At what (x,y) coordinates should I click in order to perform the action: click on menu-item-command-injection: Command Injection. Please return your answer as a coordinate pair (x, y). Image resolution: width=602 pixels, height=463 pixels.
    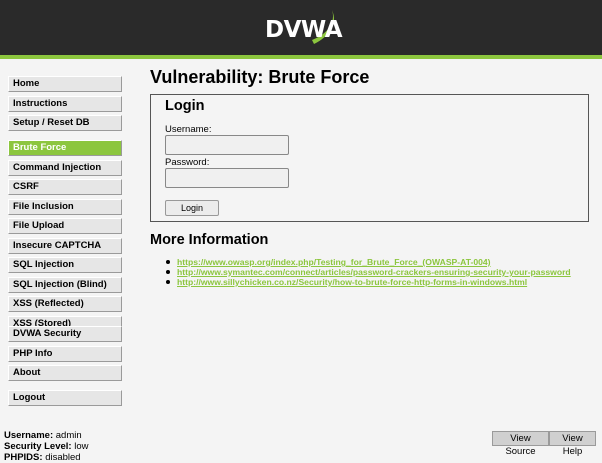
    Looking at the image, I should click on (65, 167).